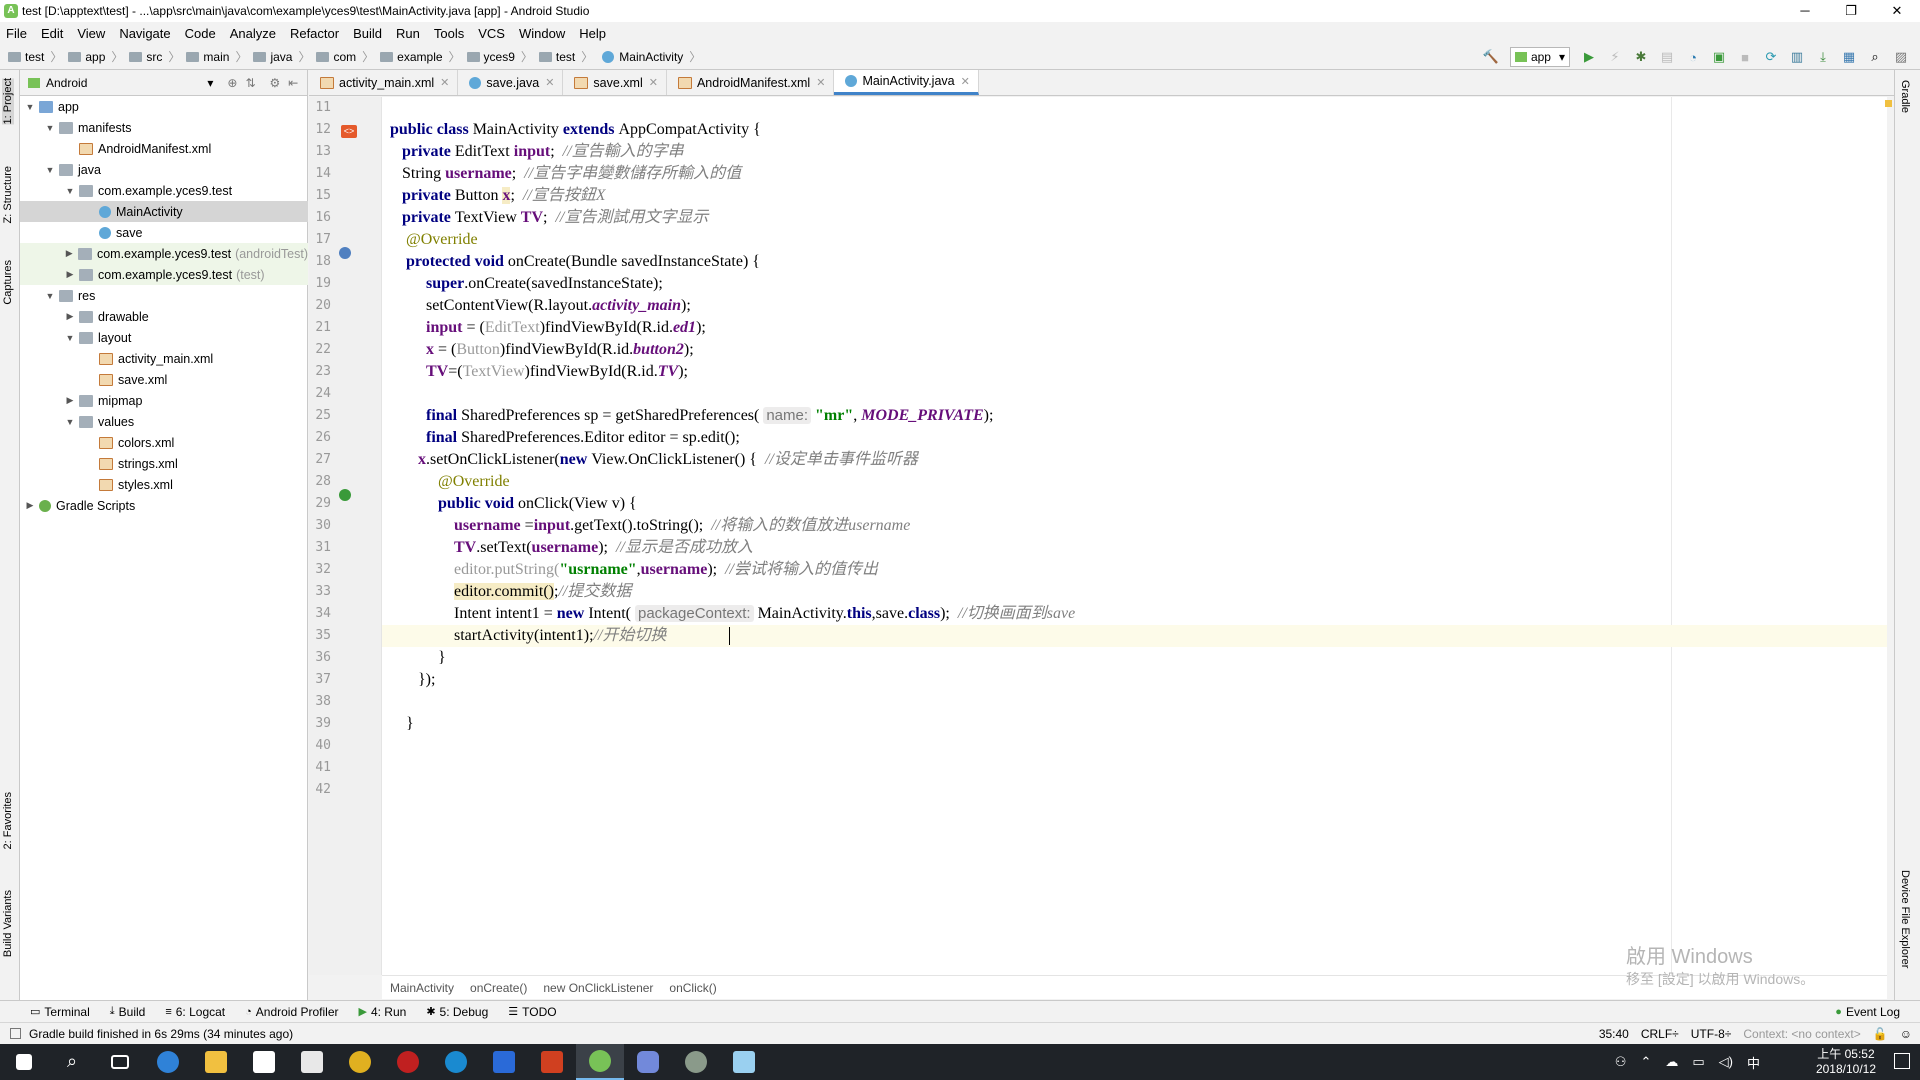 The height and width of the screenshot is (1080, 1920). What do you see at coordinates (24, 1062) in the screenshot?
I see `start-button` at bounding box center [24, 1062].